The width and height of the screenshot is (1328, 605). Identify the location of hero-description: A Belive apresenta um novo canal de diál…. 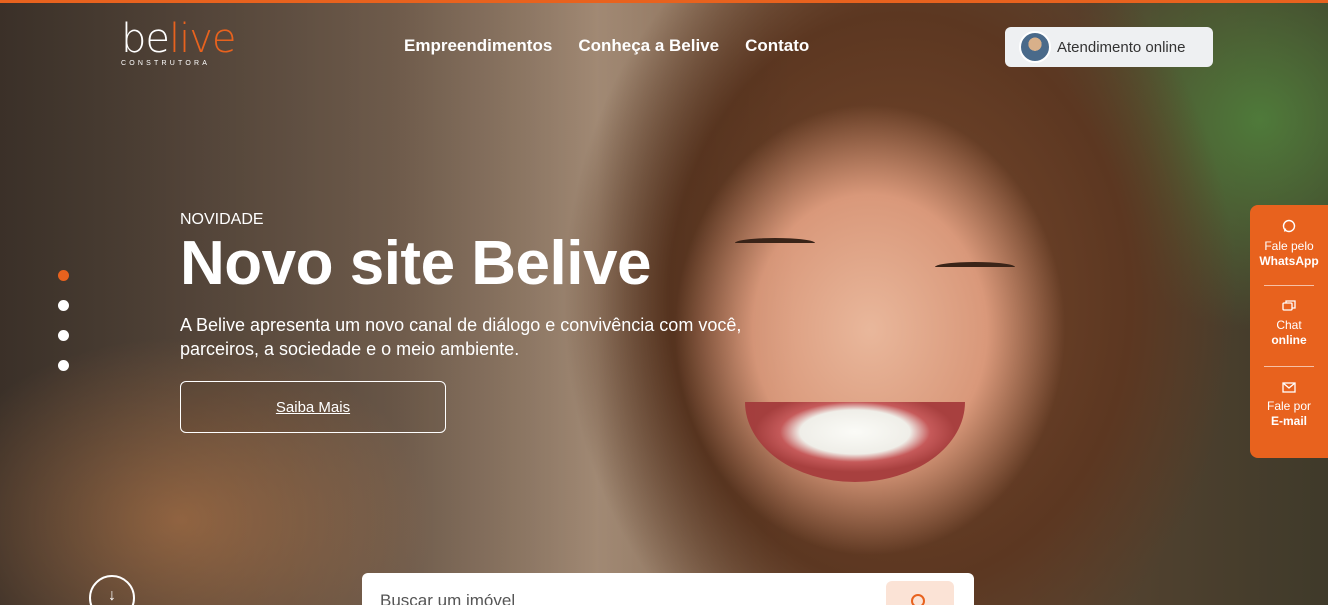
(461, 337).